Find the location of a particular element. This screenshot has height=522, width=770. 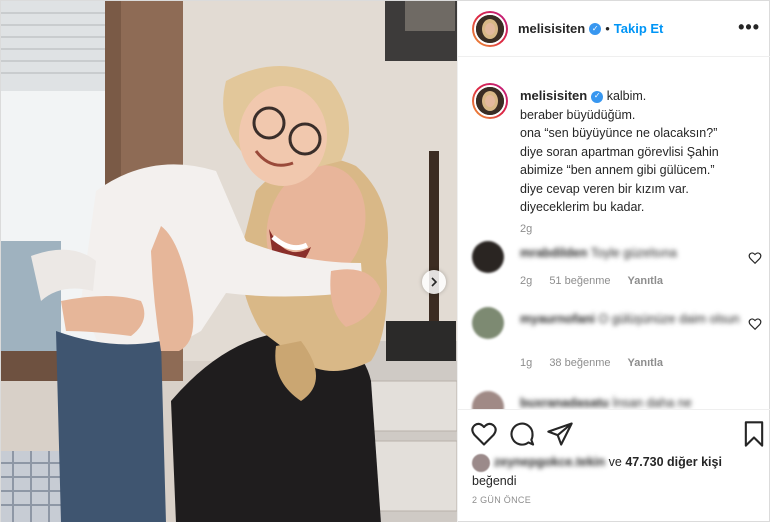

caption-line: diyeceklerim bu kadar. is located at coordinates (582, 207).